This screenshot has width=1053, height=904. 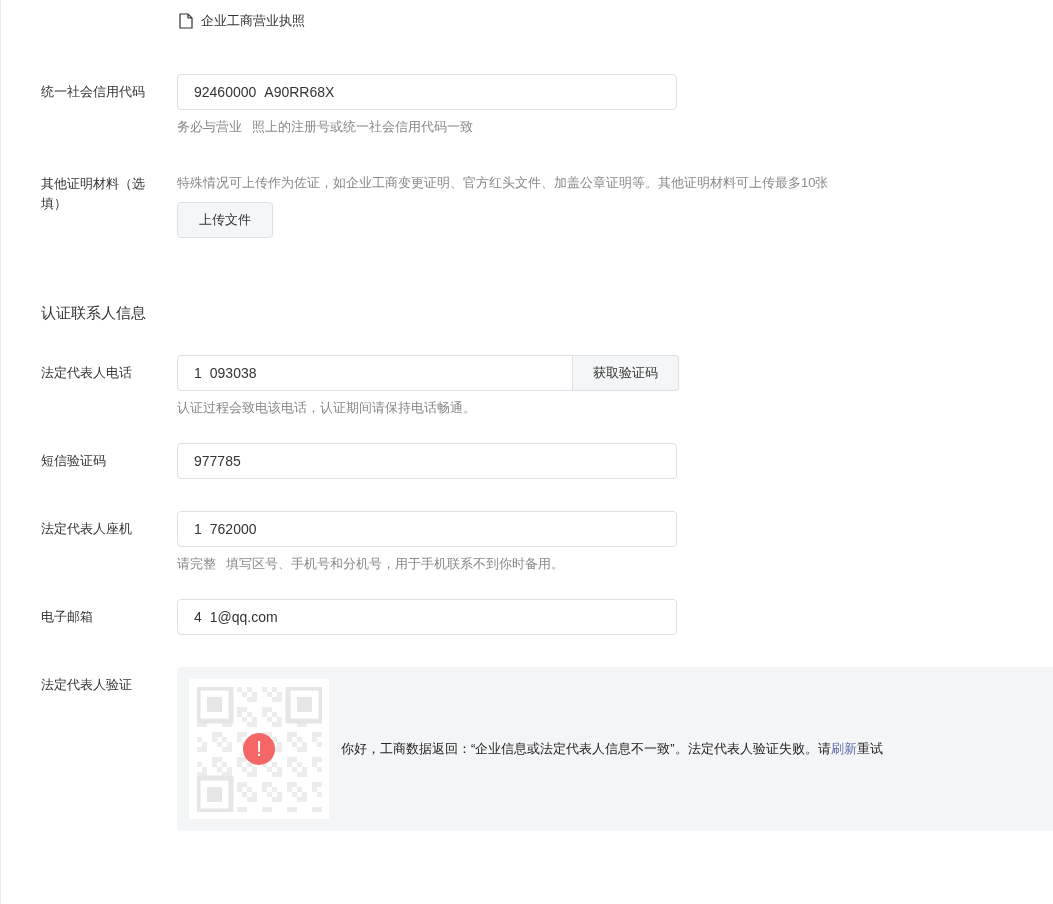 What do you see at coordinates (67, 617) in the screenshot?
I see `field-label: 电子邮箱` at bounding box center [67, 617].